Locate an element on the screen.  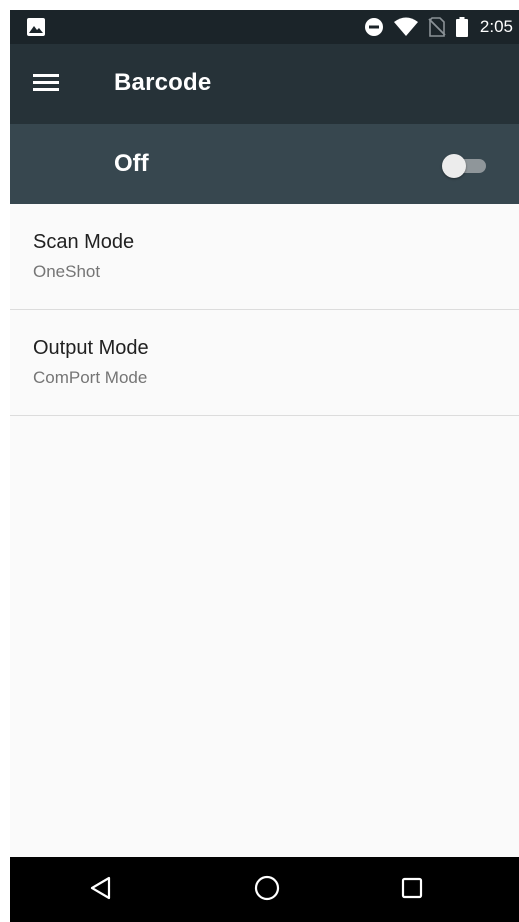
menu-button is located at coordinates (46, 84).